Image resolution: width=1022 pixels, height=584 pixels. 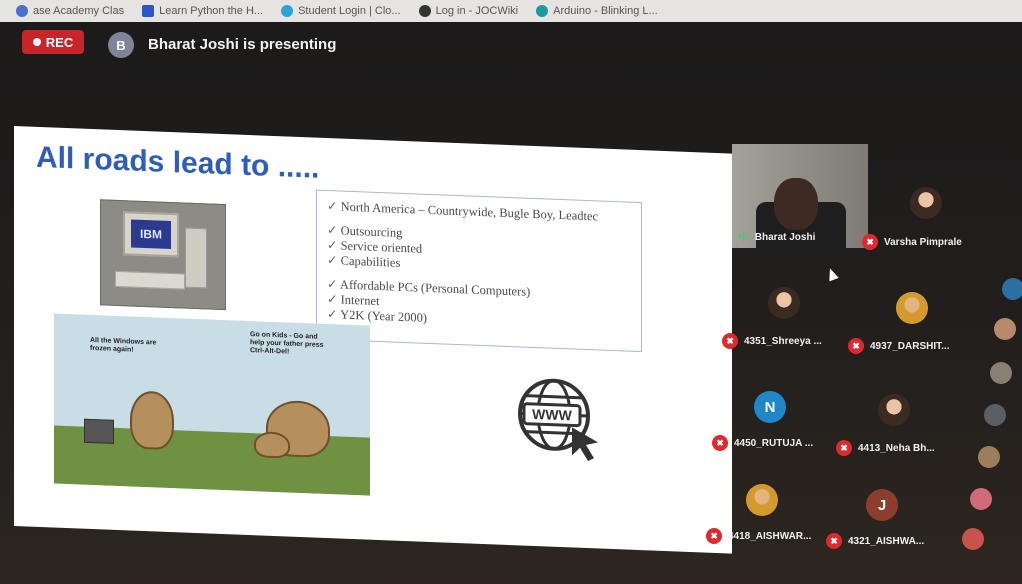 I want to click on presenter-avatar: B, so click(x=121, y=45).